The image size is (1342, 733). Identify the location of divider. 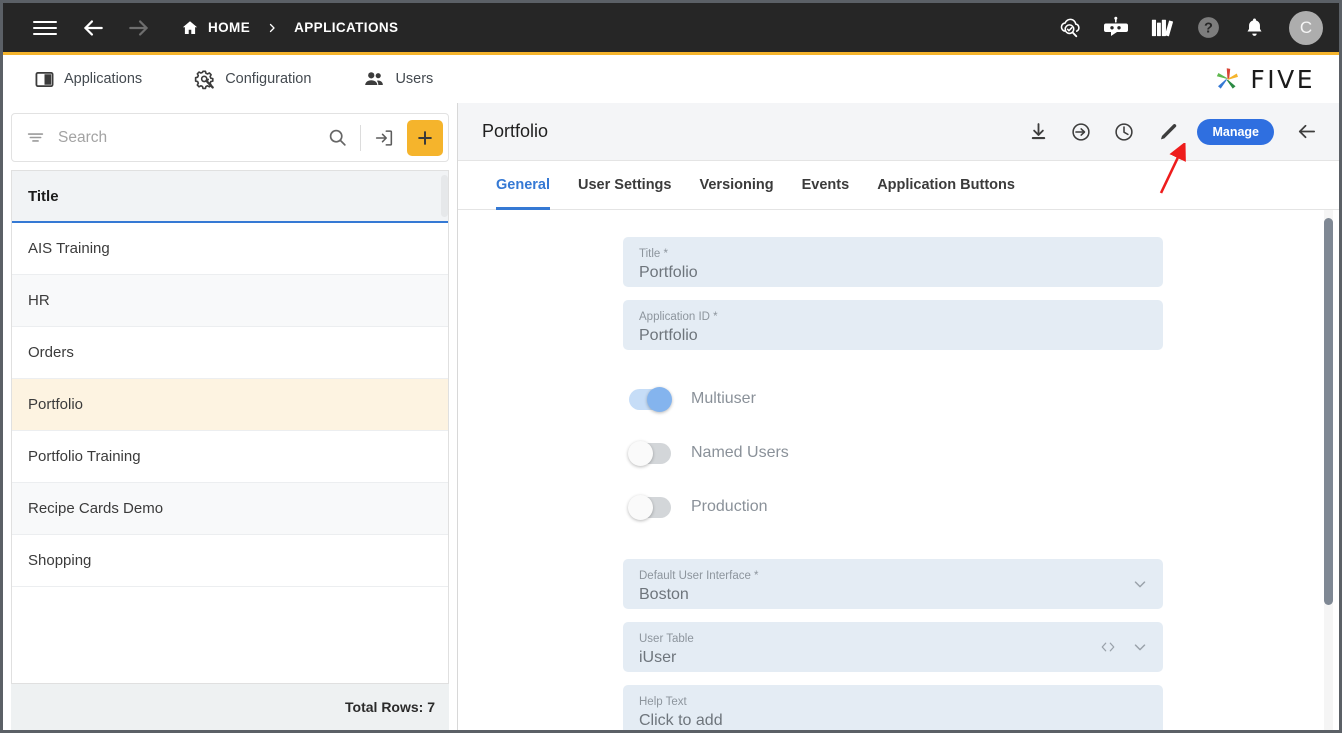
(360, 137).